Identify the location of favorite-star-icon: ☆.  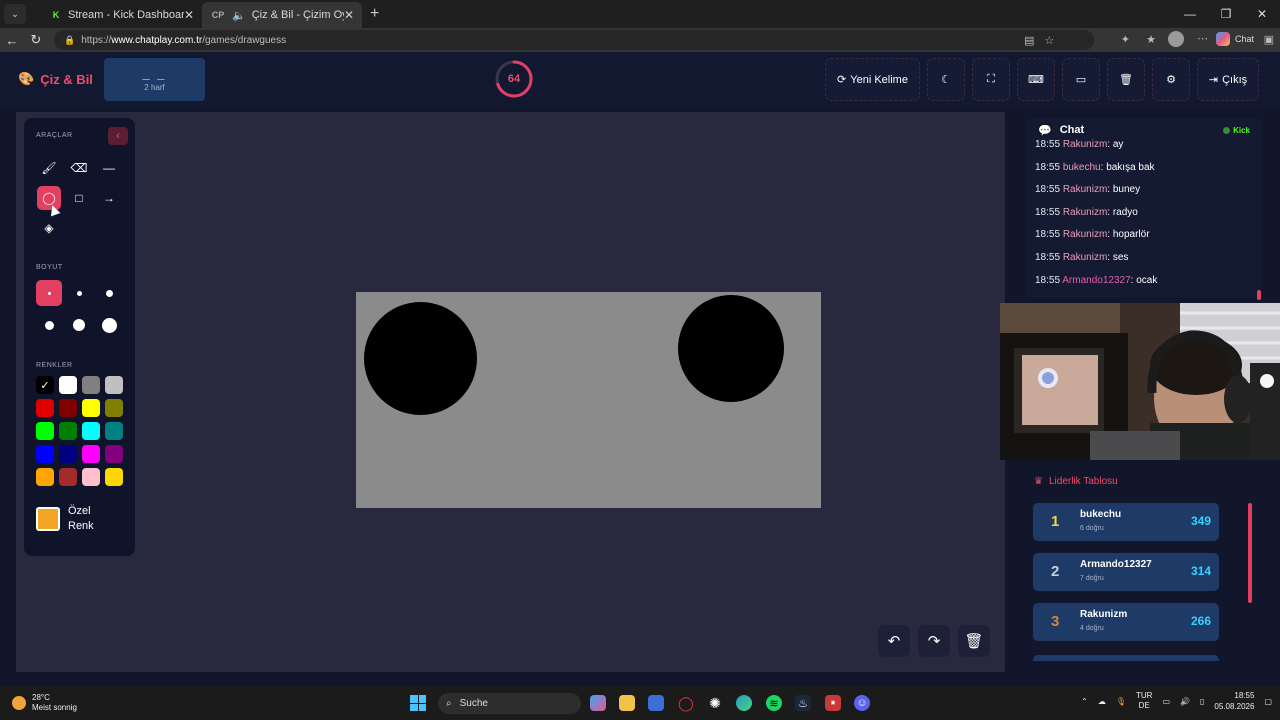
(1049, 40).